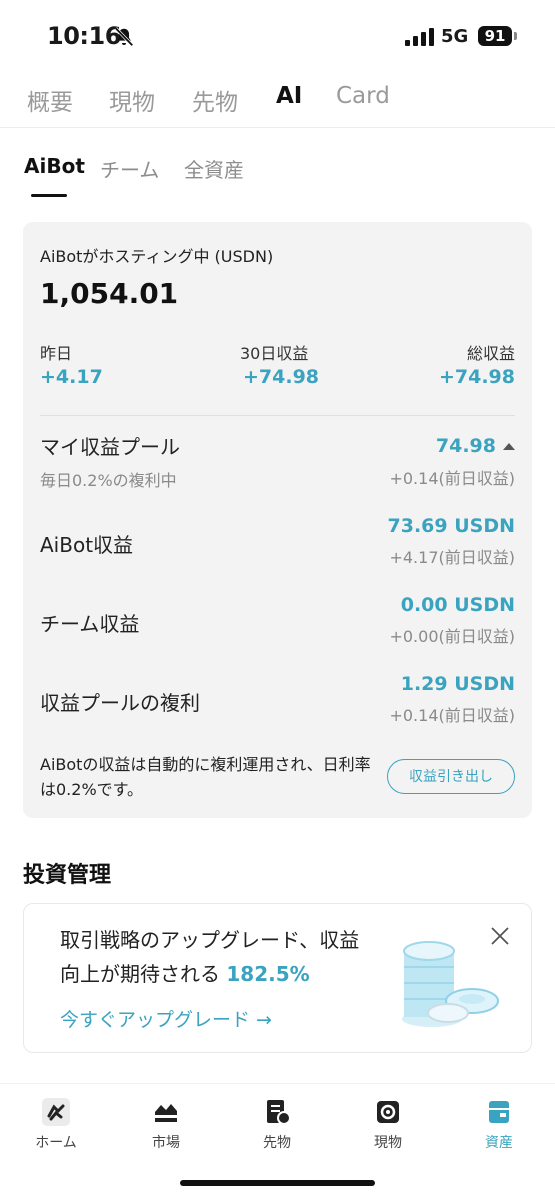 This screenshot has width=555, height=1200. I want to click on withdraw-button: 収益引き出し, so click(451, 776).